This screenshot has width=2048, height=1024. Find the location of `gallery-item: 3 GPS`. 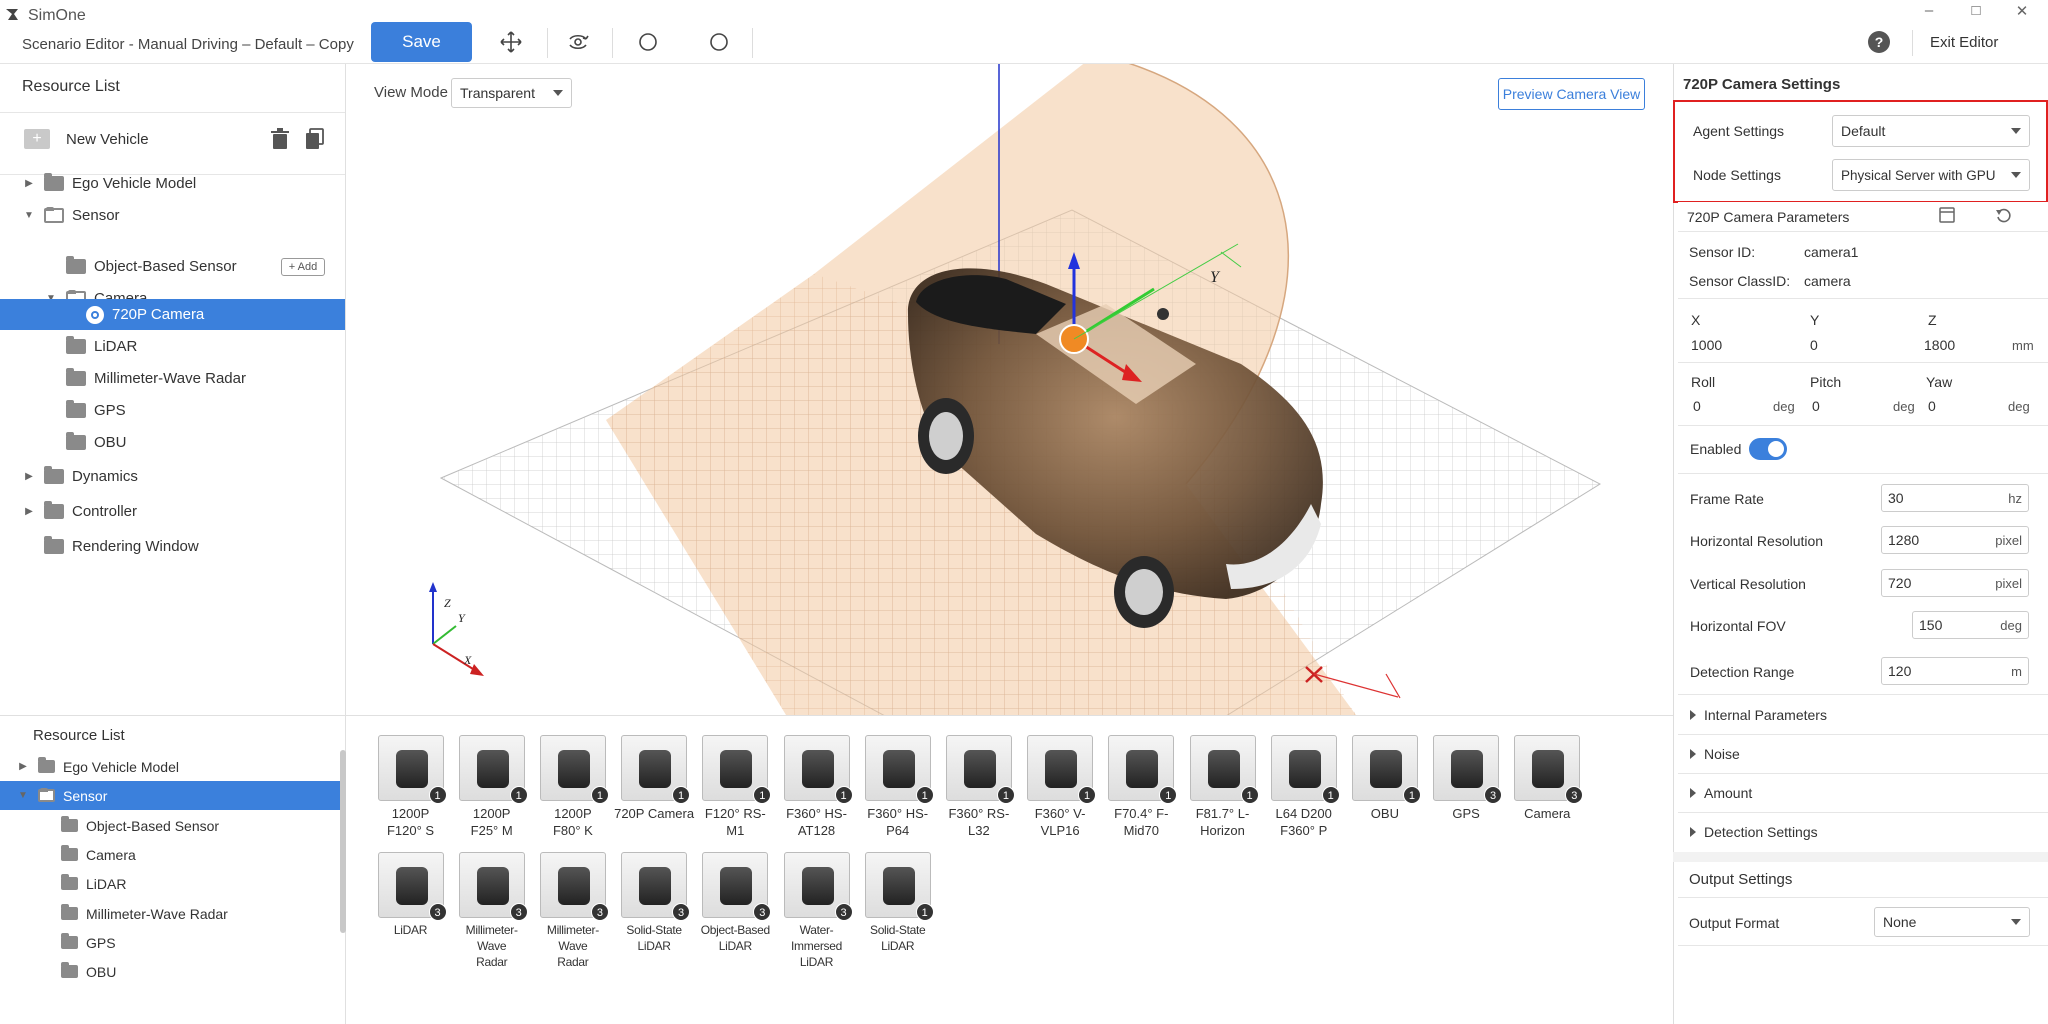

gallery-item: 3 GPS is located at coordinates (1466, 778).